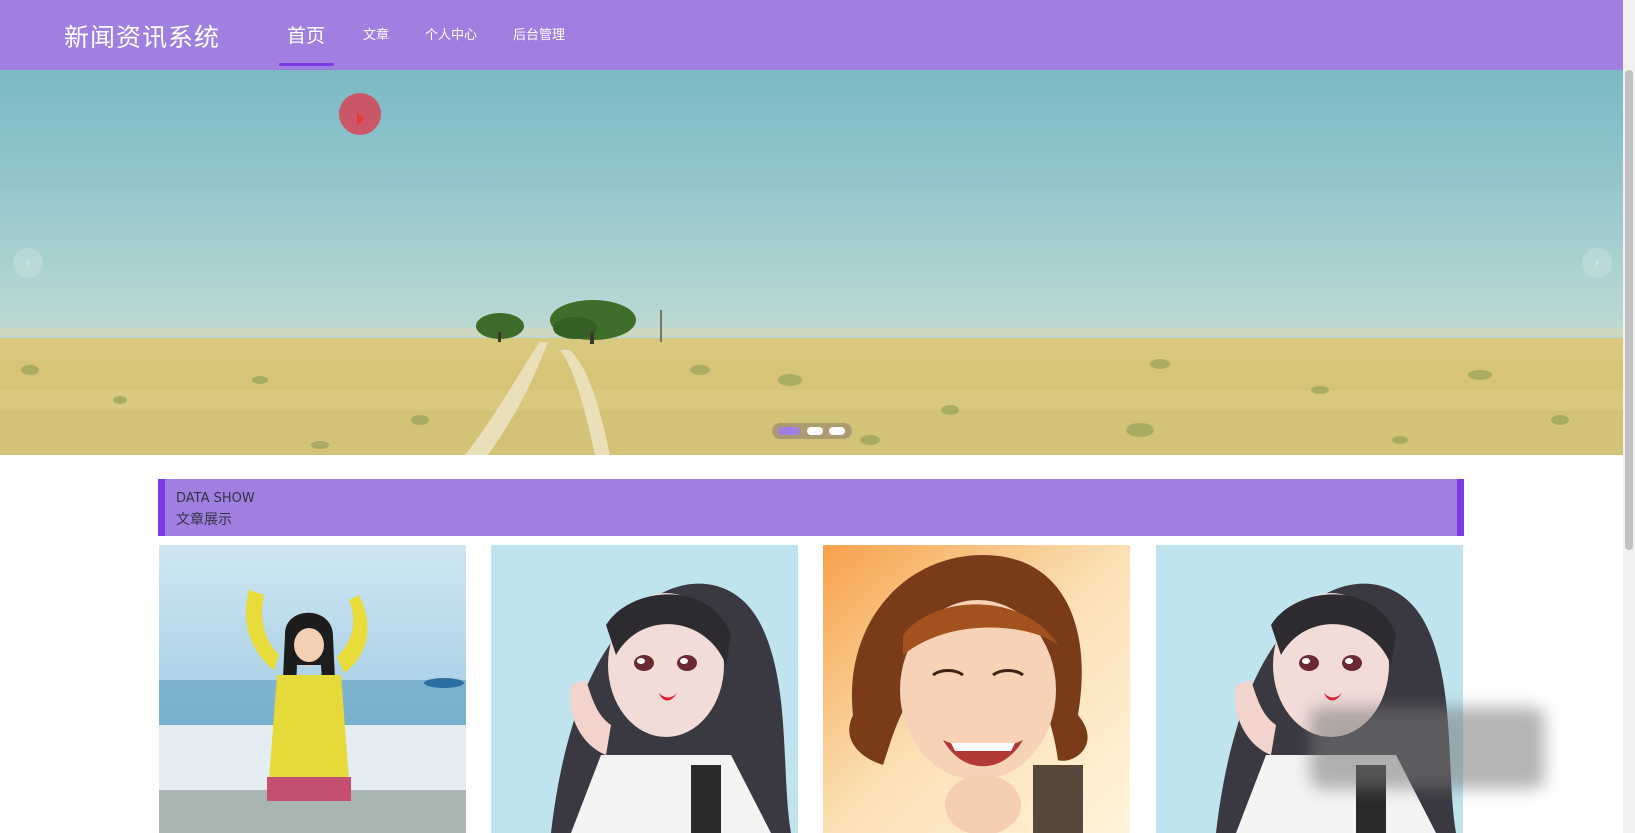 The image size is (1635, 833). I want to click on page-scrollbar, so click(1629, 416).